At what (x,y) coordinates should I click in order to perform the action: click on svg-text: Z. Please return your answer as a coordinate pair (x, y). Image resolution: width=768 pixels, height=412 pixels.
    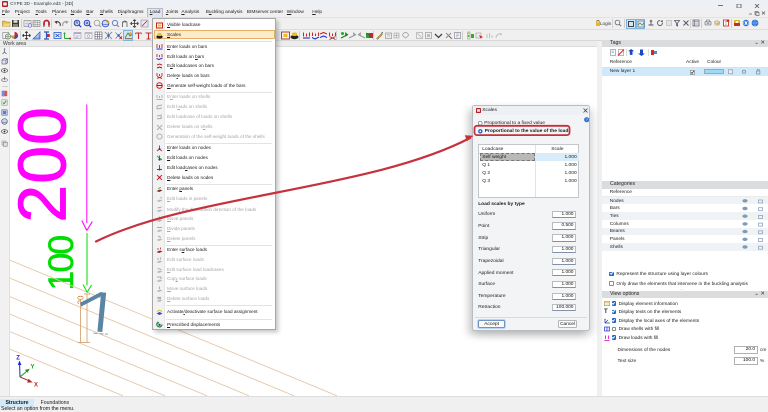
    Looking at the image, I should click on (18, 359).